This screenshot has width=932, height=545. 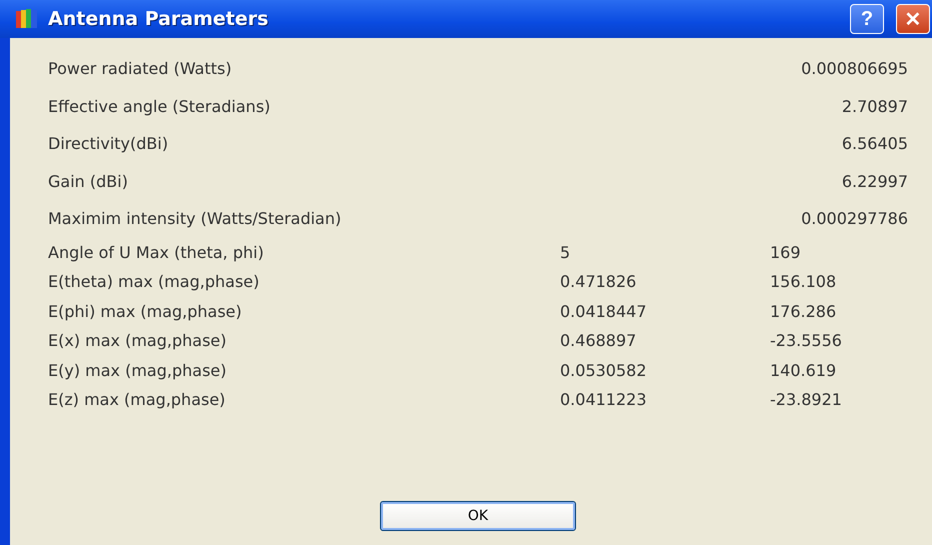 I want to click on app-icon, so click(x=27, y=19).